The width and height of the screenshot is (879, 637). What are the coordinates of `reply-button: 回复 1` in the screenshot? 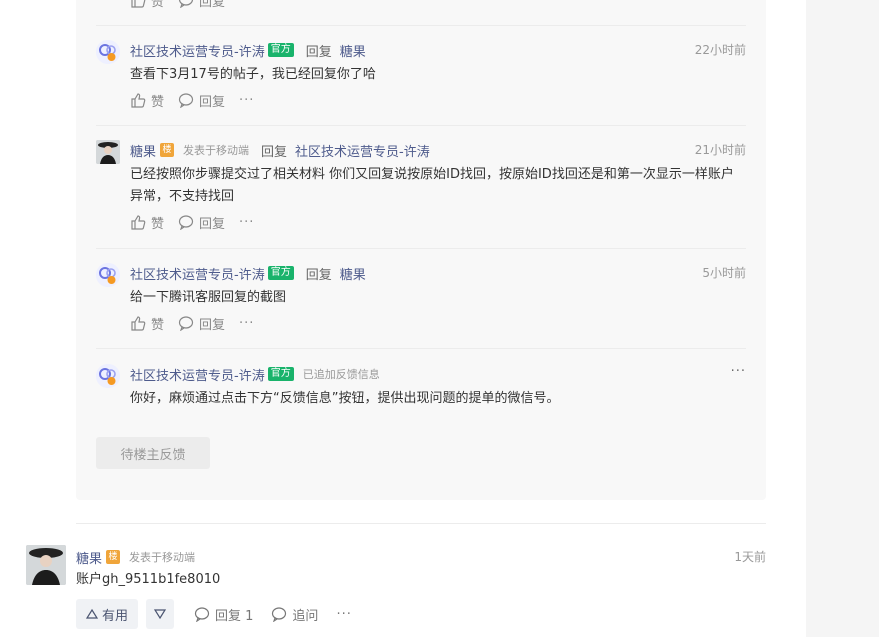 It's located at (223, 614).